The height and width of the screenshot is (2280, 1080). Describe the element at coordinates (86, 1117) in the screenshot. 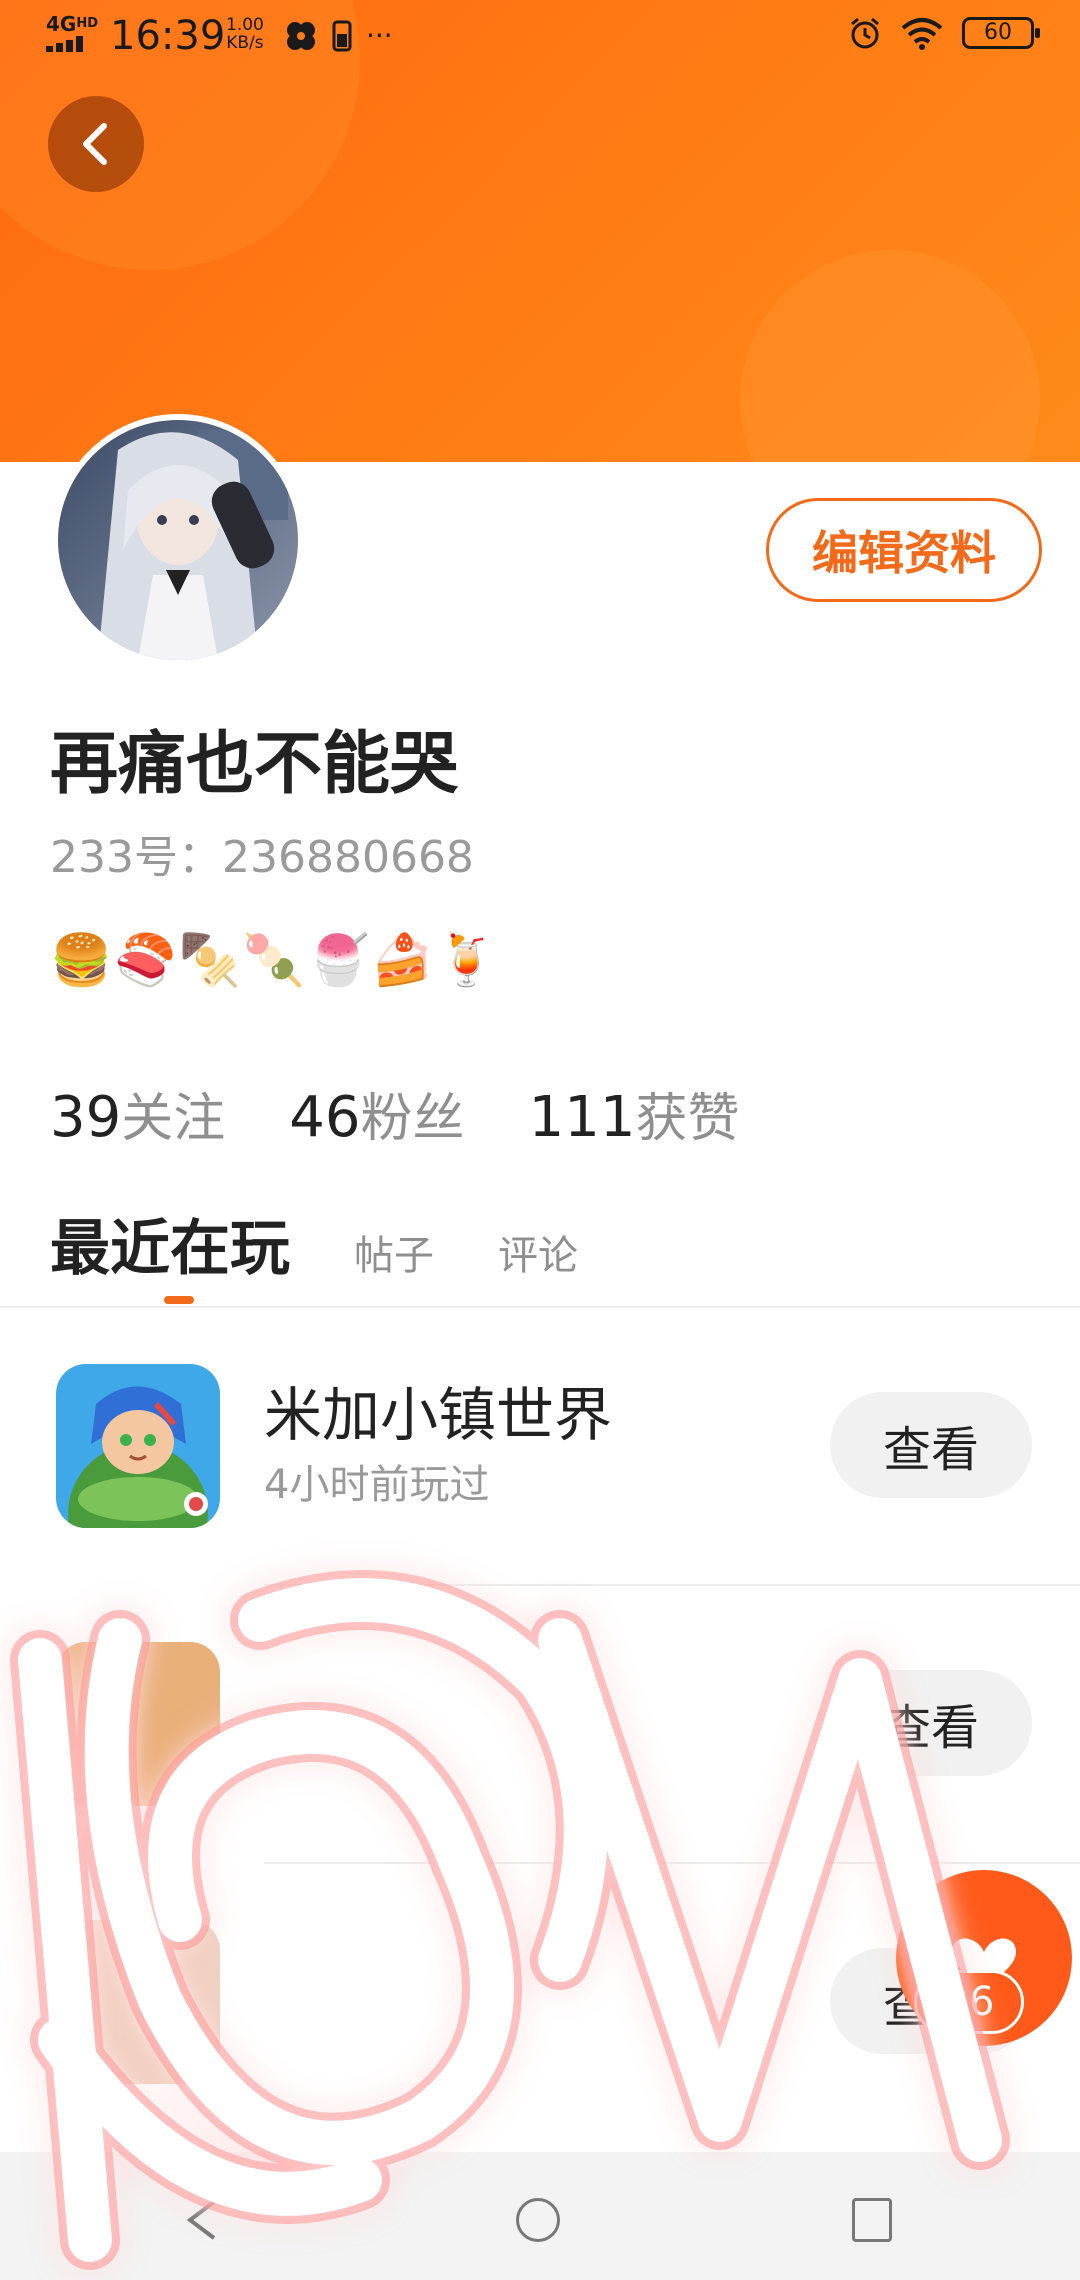

I see `stat-number: 39` at that location.